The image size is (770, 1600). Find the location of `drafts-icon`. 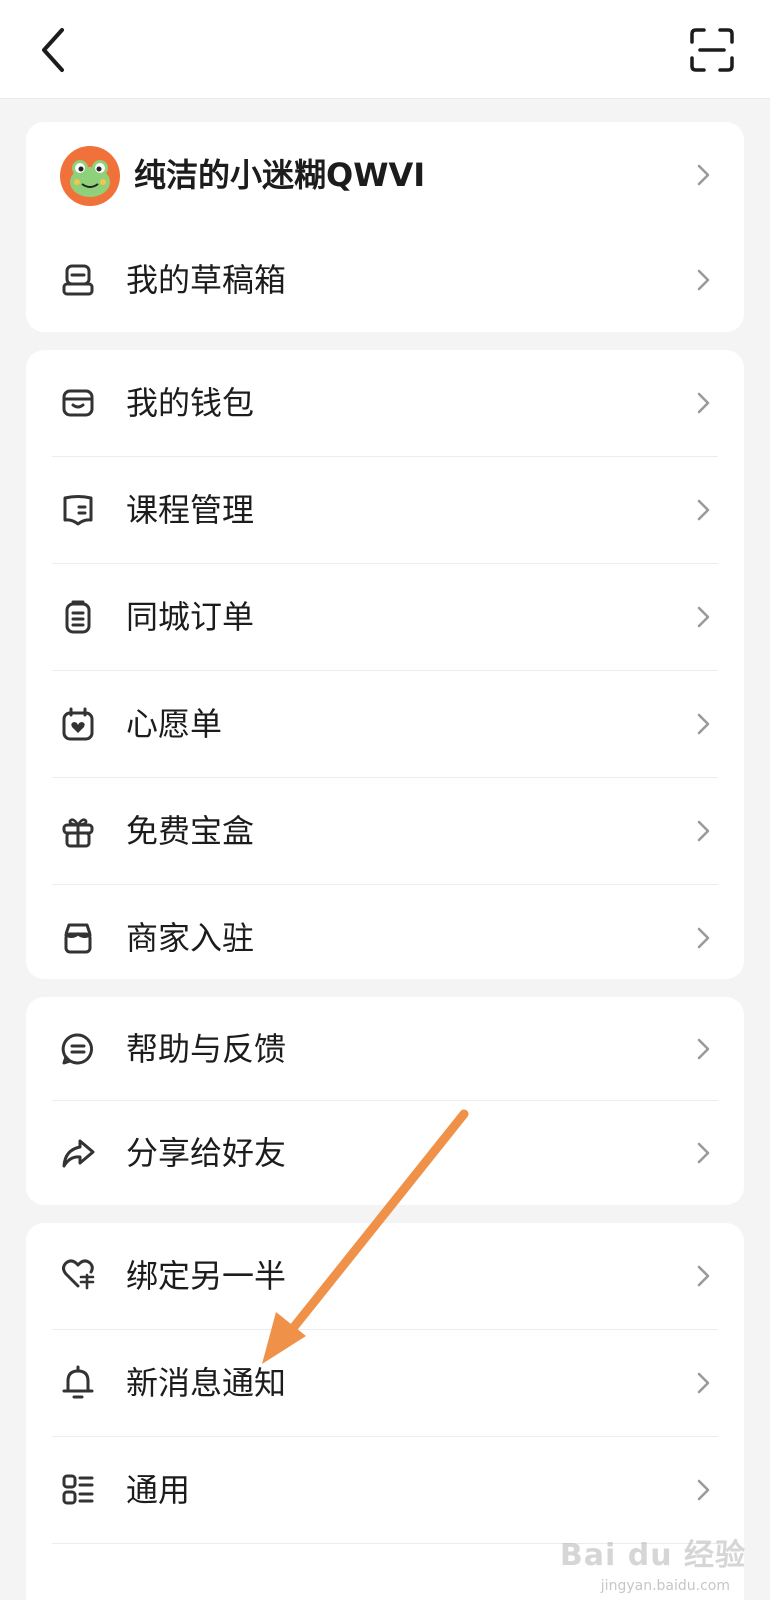

drafts-icon is located at coordinates (78, 280).